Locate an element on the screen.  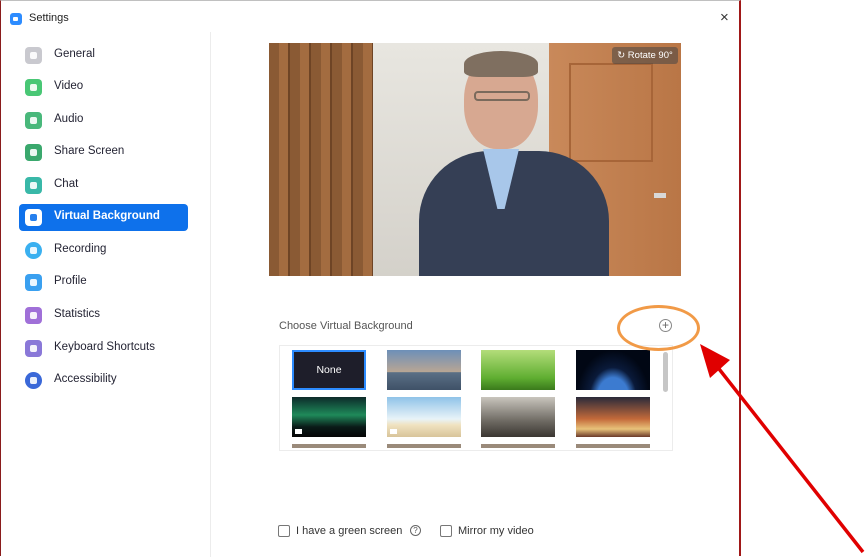
choose-background-label: Choose Virtual Background is located at coordinates (346, 326).